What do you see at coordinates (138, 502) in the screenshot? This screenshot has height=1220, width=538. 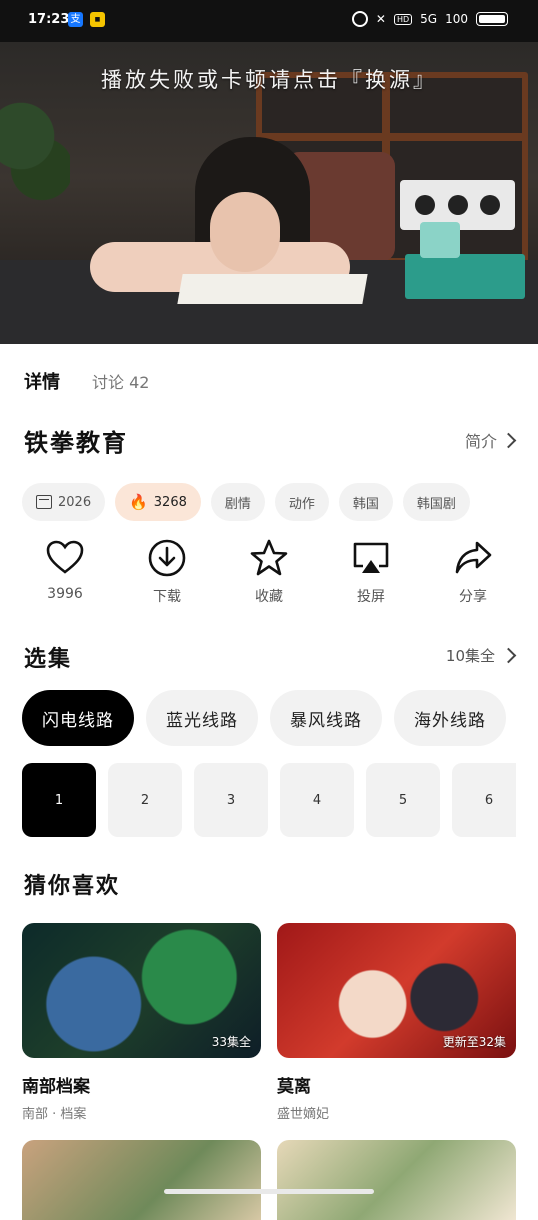 I see `flame-icon: 🔥` at bounding box center [138, 502].